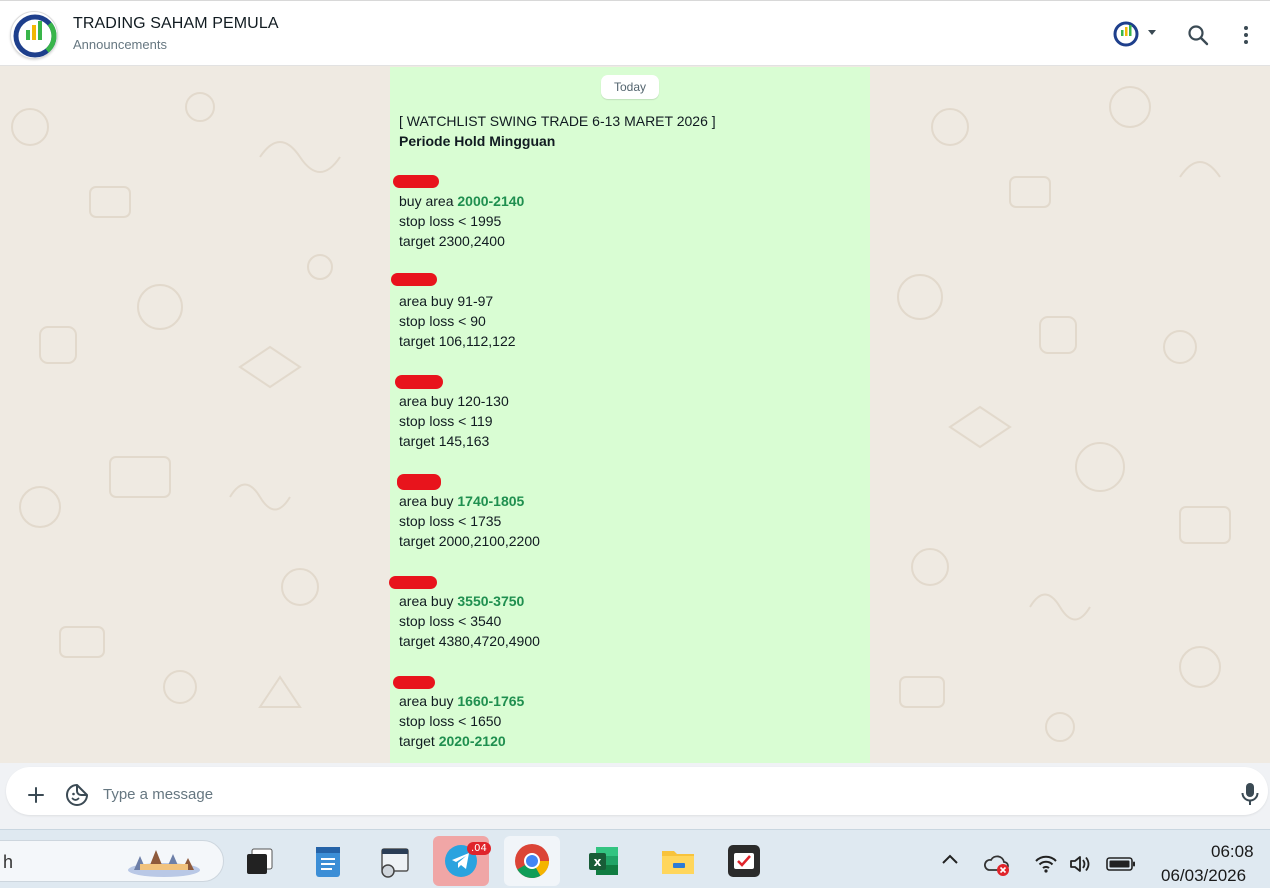  Describe the element at coordinates (34, 35) in the screenshot. I see `group-avatar` at that location.